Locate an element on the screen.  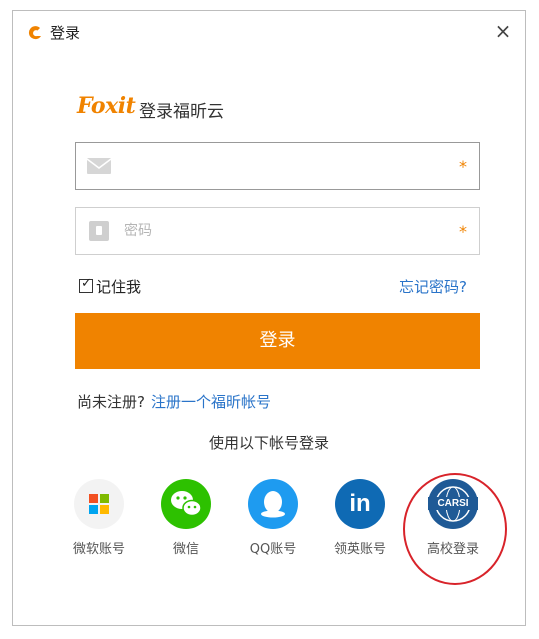
password-field: * is located at coordinates (277, 231).